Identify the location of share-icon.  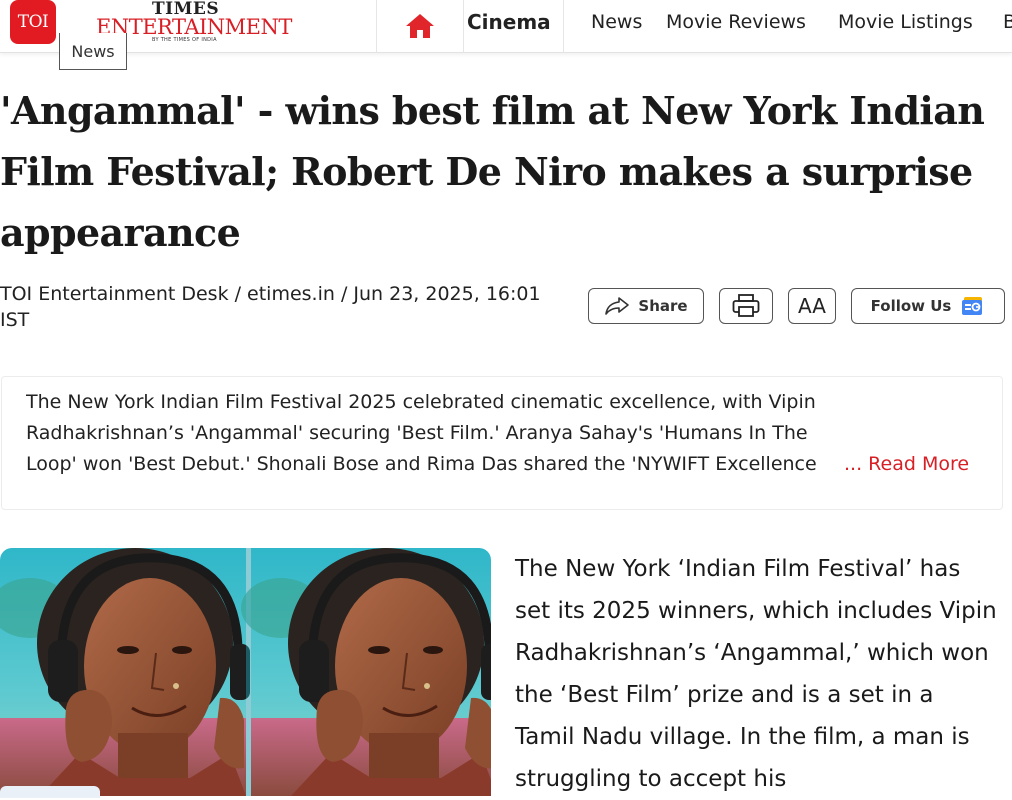
(617, 306).